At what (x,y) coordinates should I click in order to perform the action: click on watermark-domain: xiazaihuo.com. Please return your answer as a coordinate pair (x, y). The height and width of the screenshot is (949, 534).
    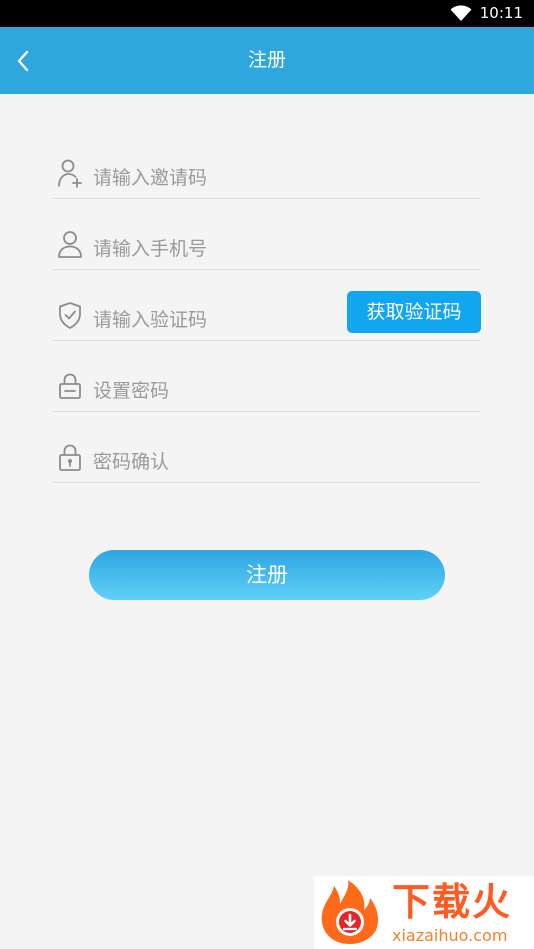
    Looking at the image, I should click on (450, 935).